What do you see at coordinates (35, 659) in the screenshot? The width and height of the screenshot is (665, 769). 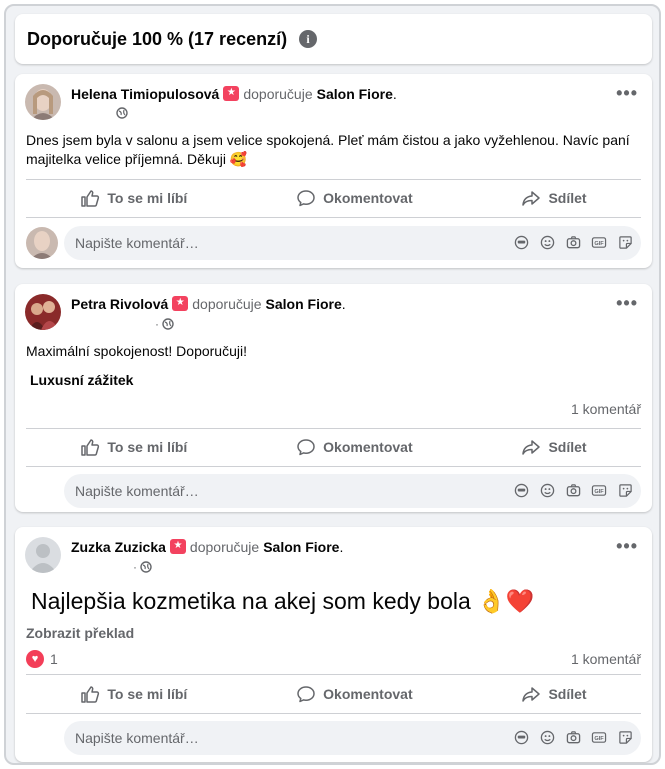 I see `heart-icon: ♥` at bounding box center [35, 659].